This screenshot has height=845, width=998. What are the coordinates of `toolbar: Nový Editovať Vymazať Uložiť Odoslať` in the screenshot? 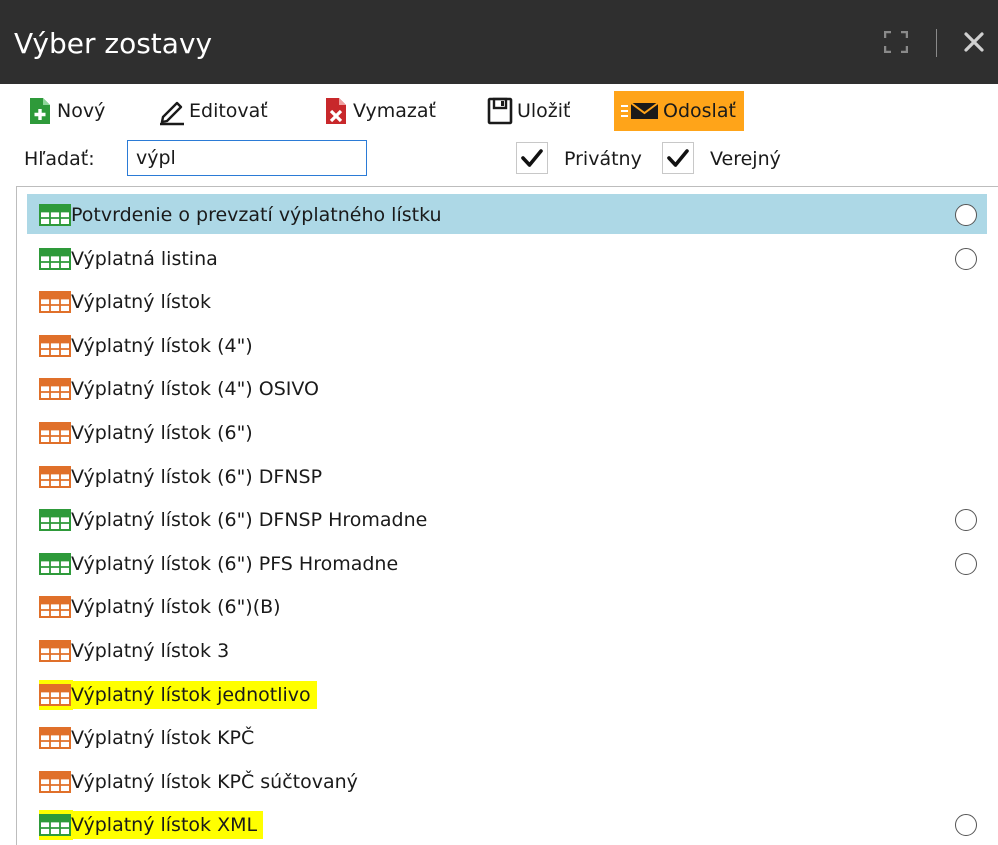 It's located at (499, 111).